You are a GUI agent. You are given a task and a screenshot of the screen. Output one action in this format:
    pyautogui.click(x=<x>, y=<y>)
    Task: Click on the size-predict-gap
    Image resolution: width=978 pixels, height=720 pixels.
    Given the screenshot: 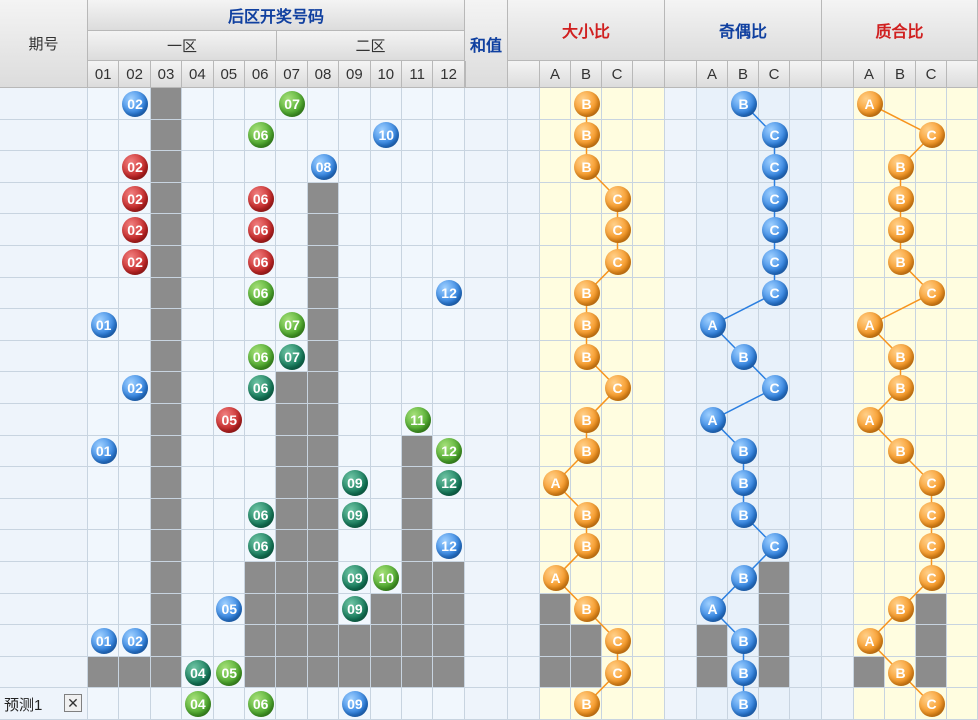 What is the action you would take?
    pyautogui.click(x=524, y=704)
    